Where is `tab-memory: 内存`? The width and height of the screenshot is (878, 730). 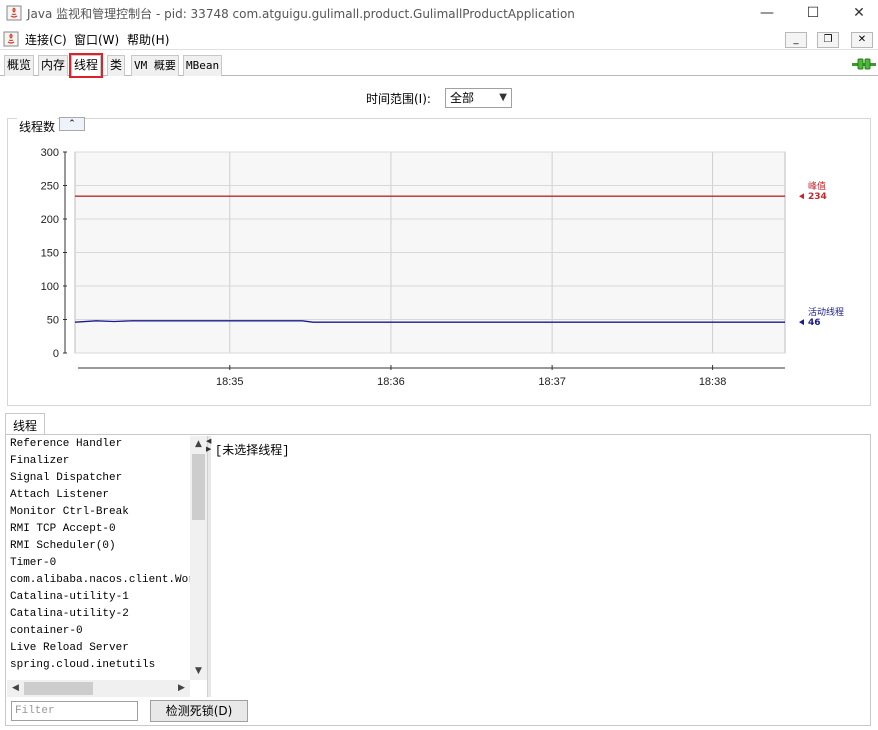
tab-memory: 内存 is located at coordinates (53, 65).